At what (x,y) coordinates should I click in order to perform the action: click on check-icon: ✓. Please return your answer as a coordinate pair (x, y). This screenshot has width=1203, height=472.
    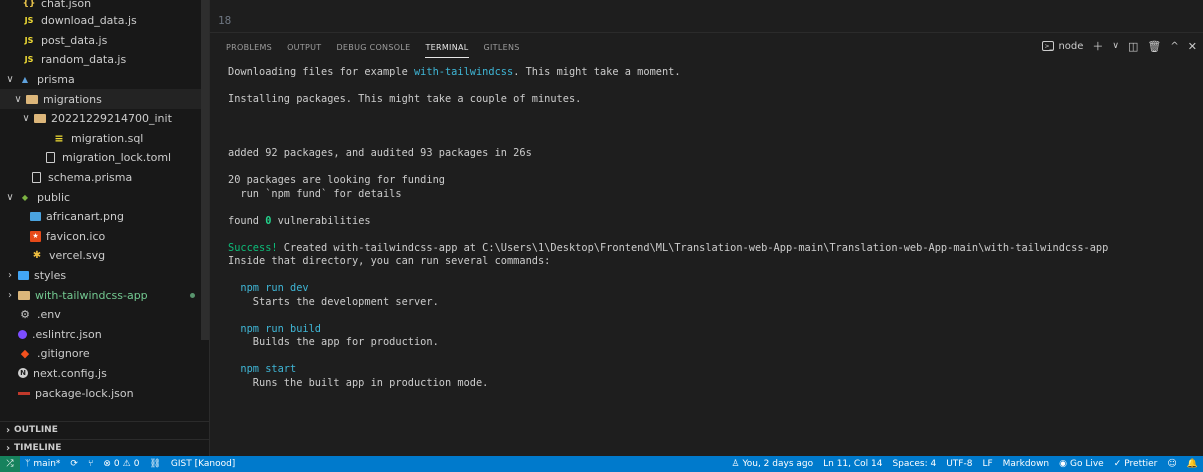
    Looking at the image, I should click on (1117, 464).